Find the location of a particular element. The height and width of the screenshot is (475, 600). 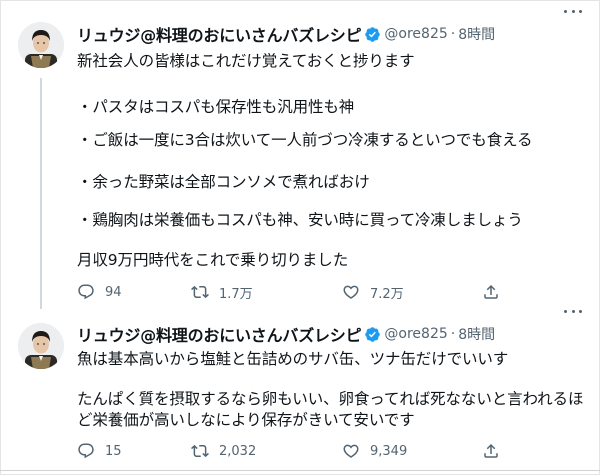

tweet-text-line: 魚は基本高いから塩鮭と缶詰めのサバ缶、ツナ缶だけでいいす is located at coordinates (293, 359).